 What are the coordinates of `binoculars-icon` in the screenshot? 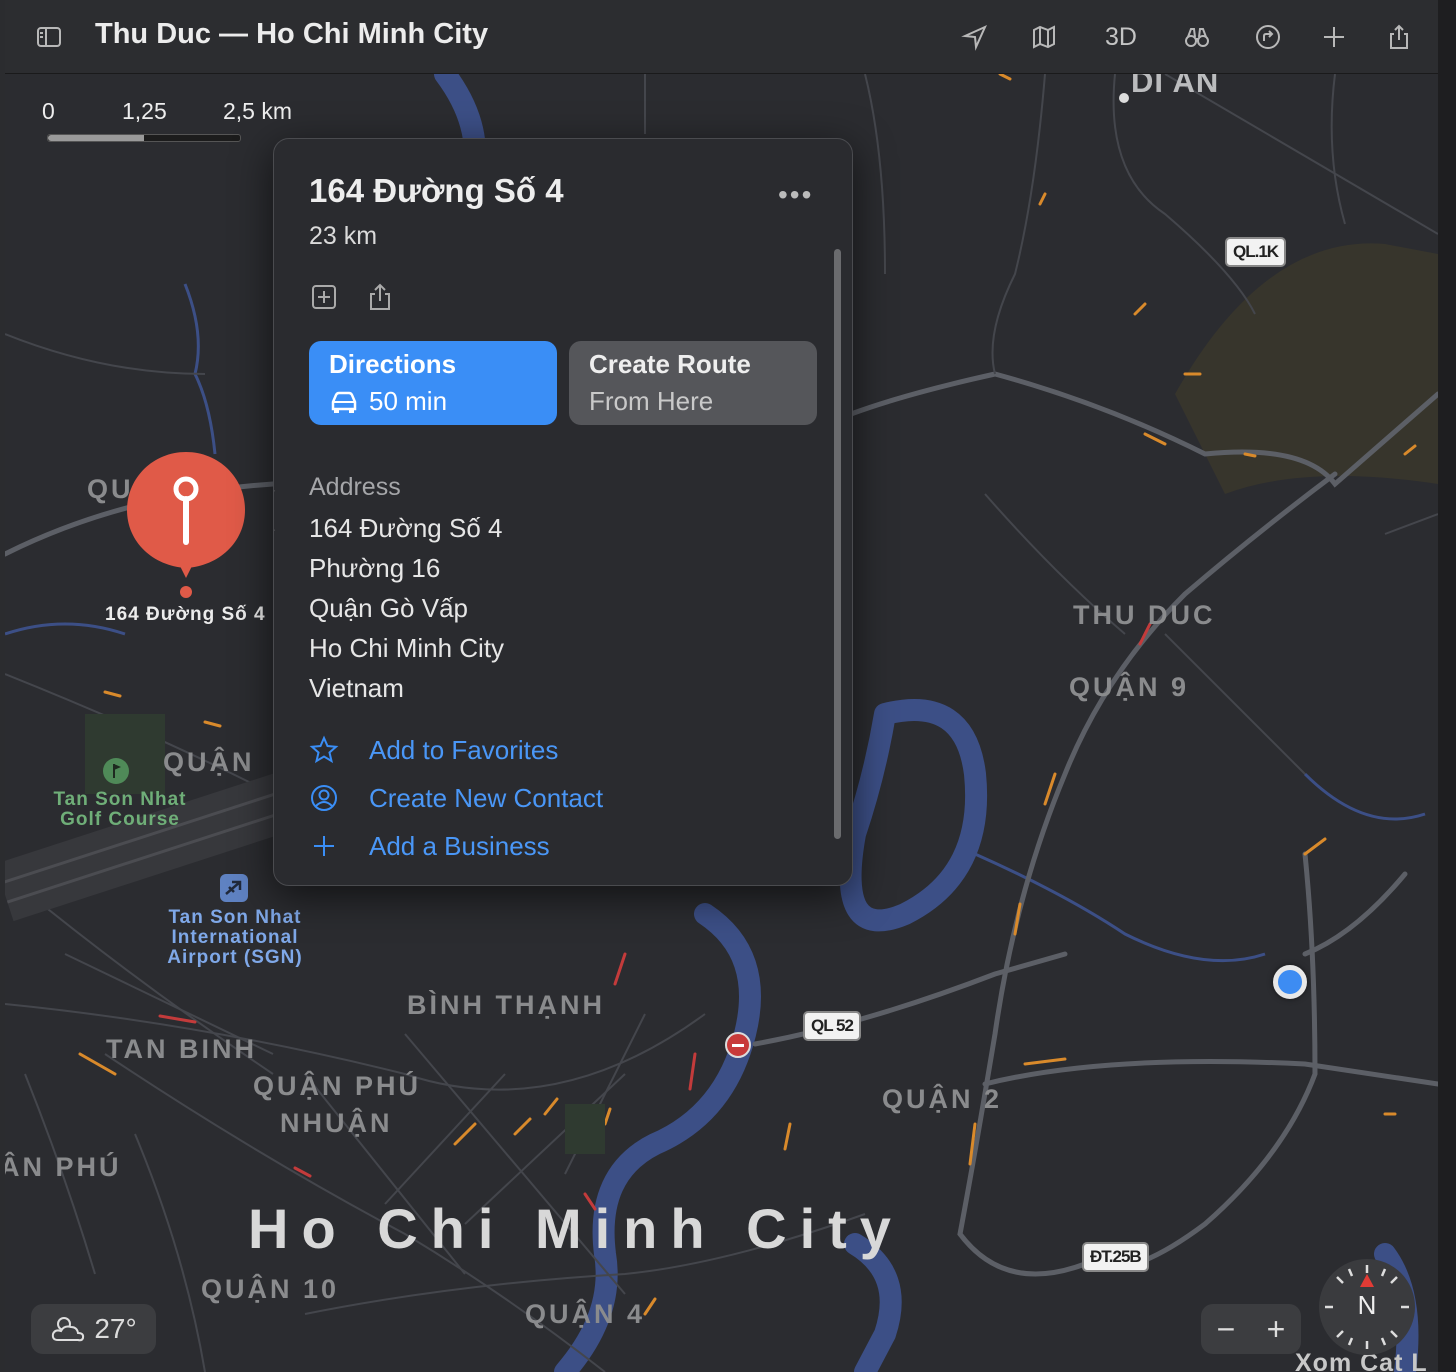 It's located at (1197, 37).